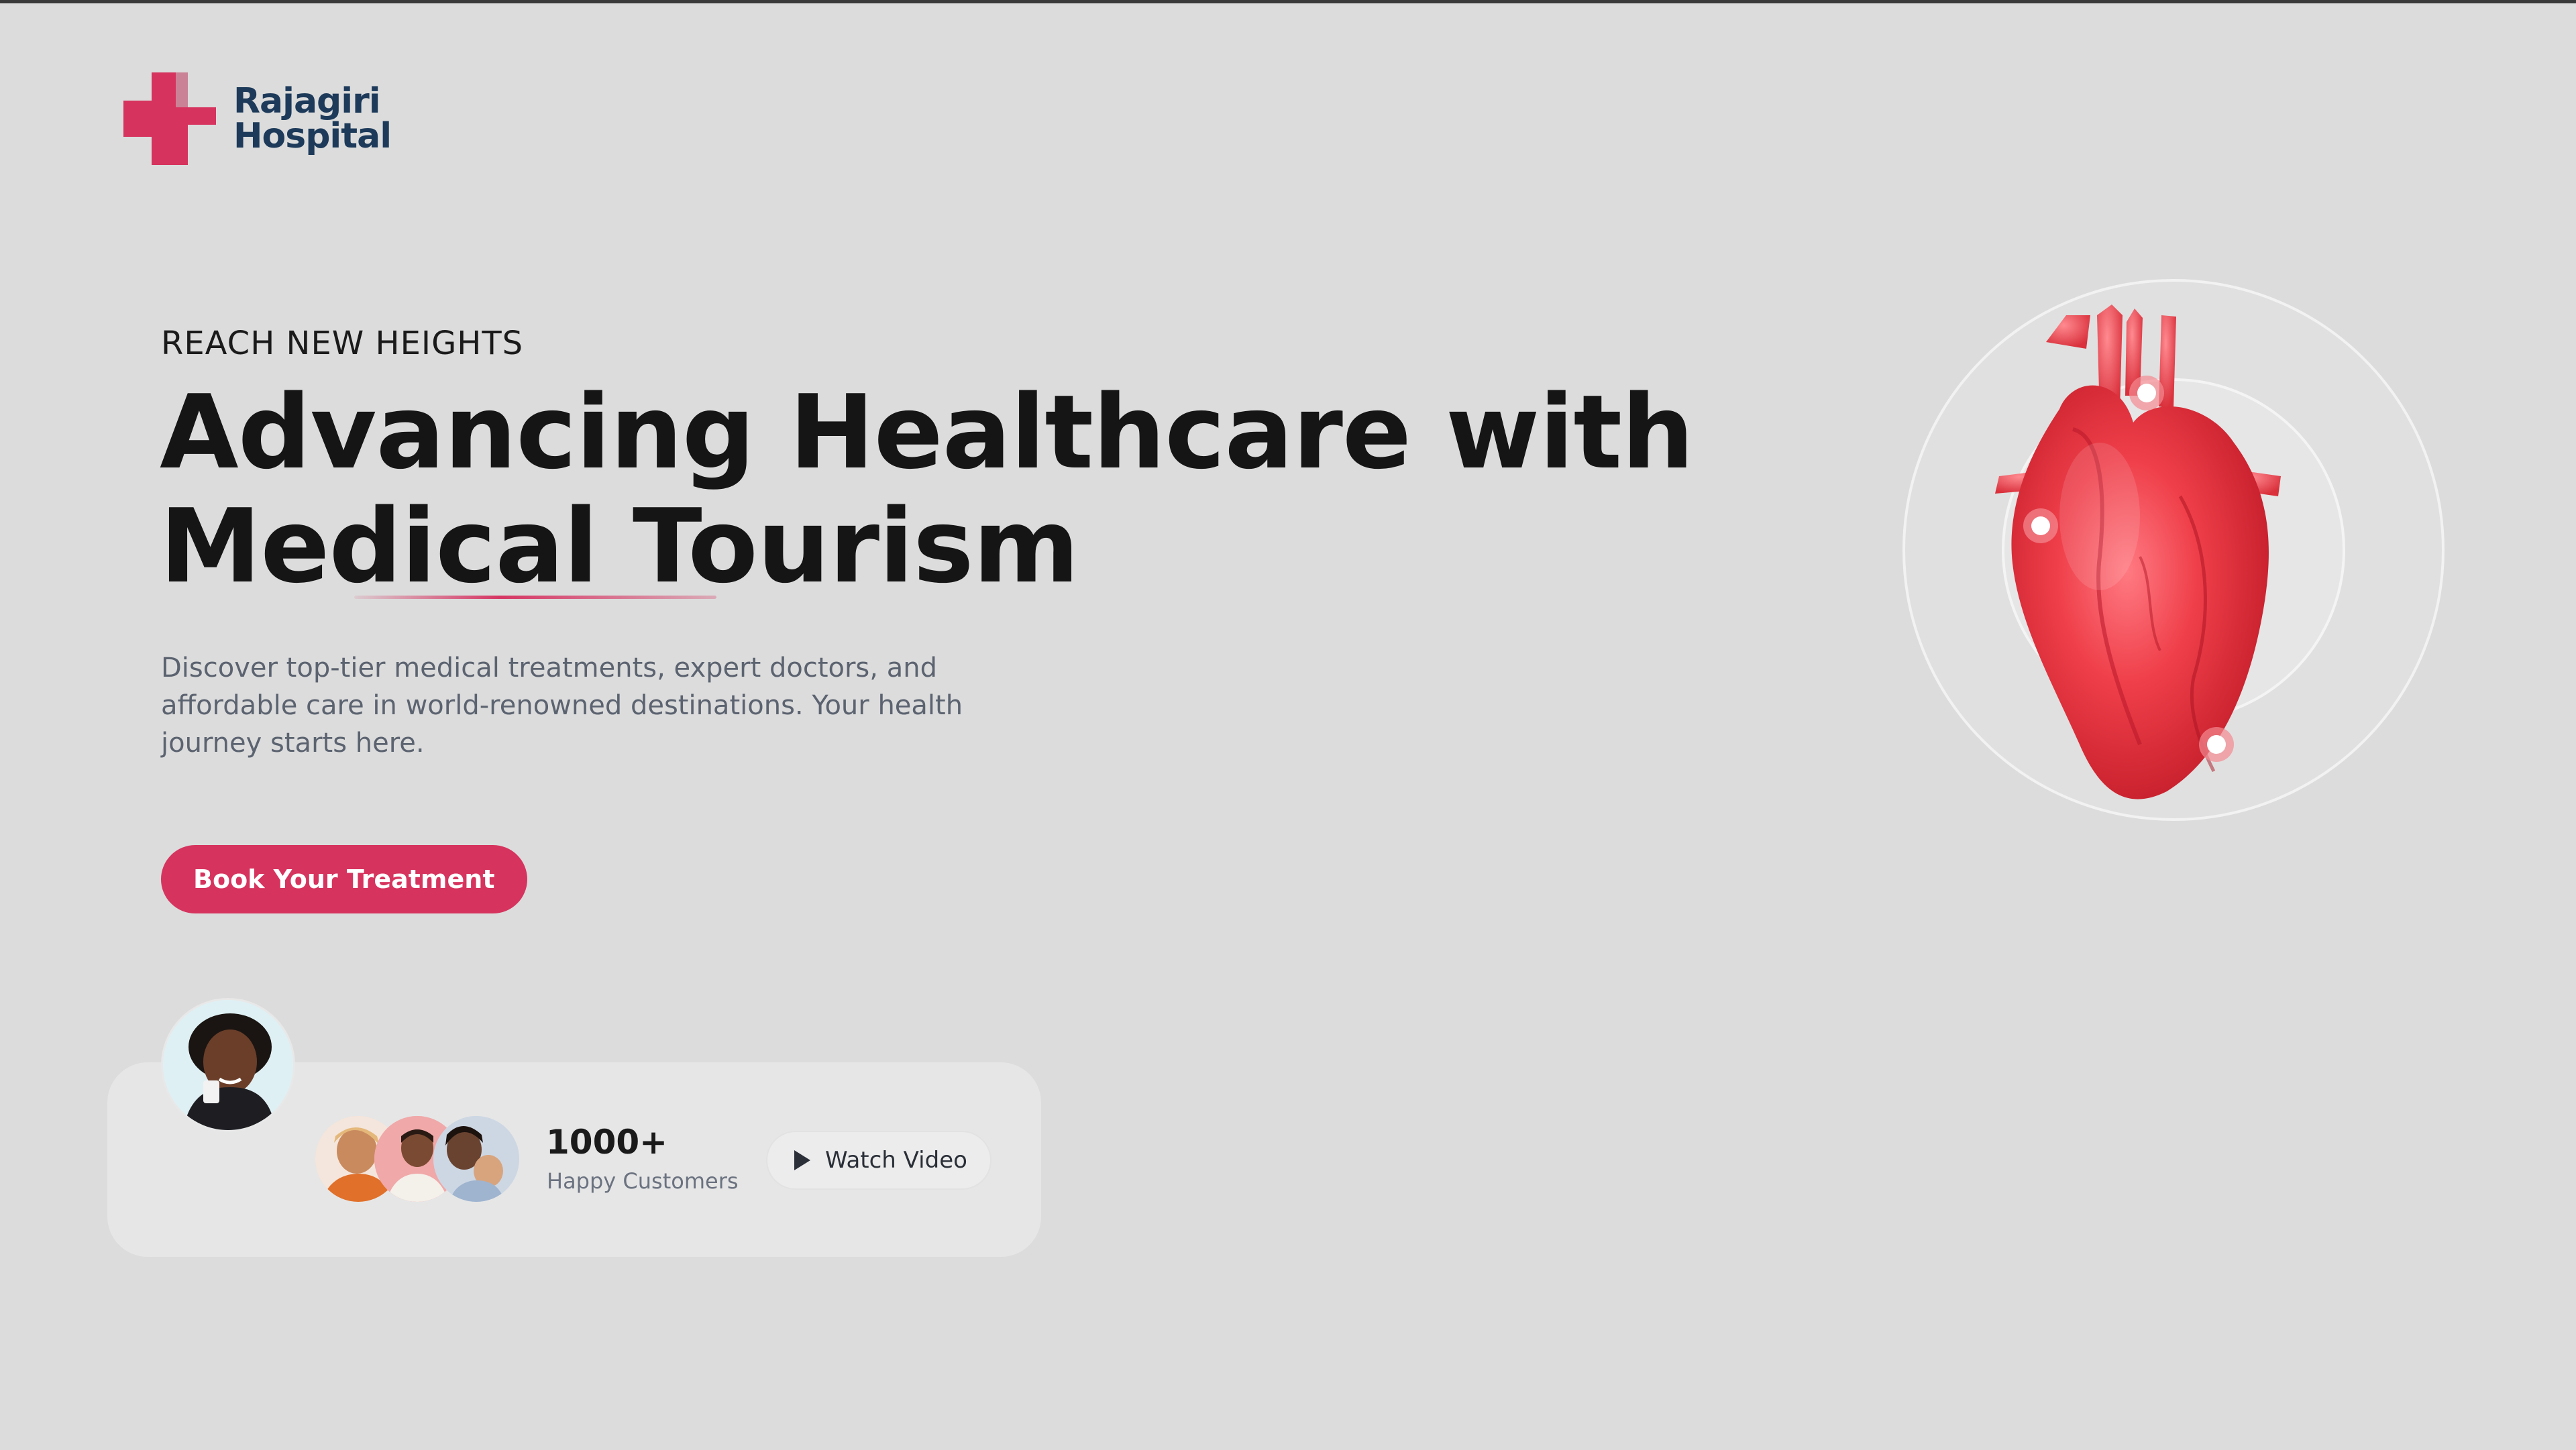 This screenshot has height=1450, width=2576. What do you see at coordinates (170, 119) in the screenshot?
I see `medical-cross-icon` at bounding box center [170, 119].